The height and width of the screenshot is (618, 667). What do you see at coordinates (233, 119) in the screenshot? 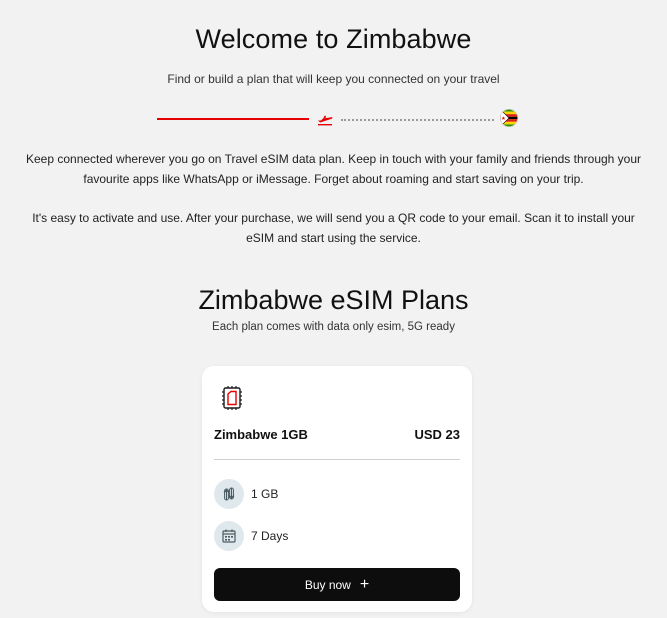
I see `journey-origin-line` at bounding box center [233, 119].